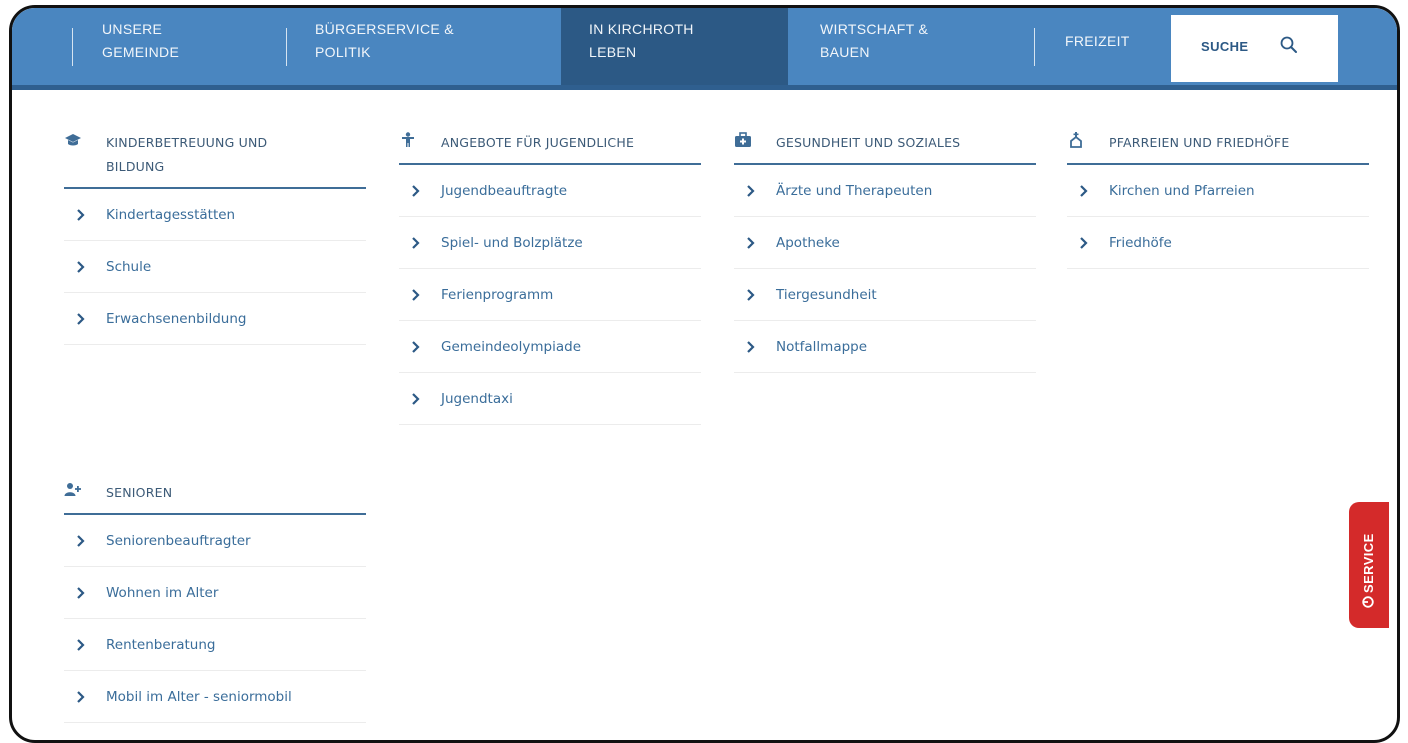 Image resolution: width=1408 pixels, height=743 pixels. I want to click on nav-label-line2: BAUEN, so click(845, 52).